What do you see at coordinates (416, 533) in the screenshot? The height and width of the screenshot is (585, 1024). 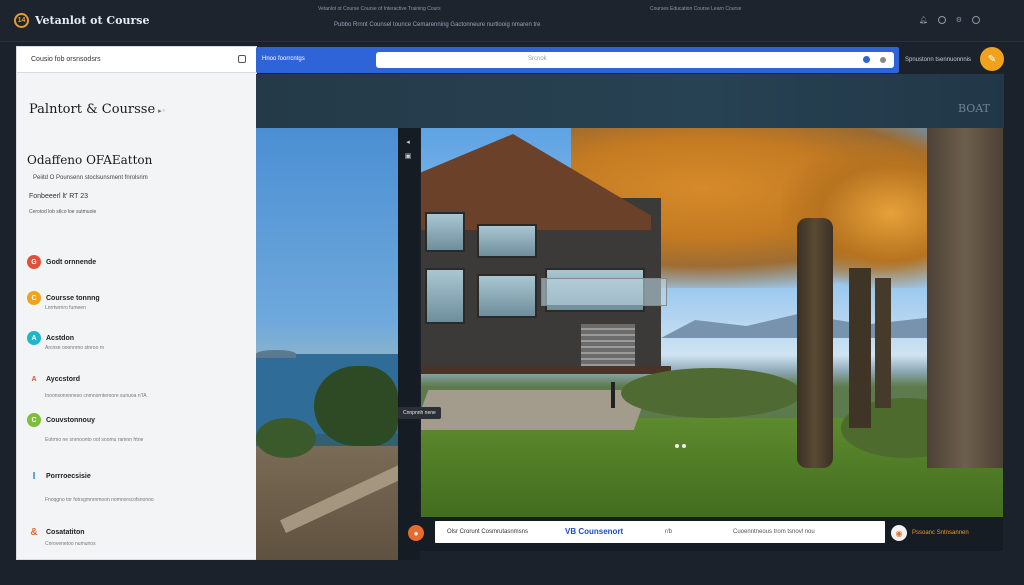 I see `flame-icon: ●` at bounding box center [416, 533].